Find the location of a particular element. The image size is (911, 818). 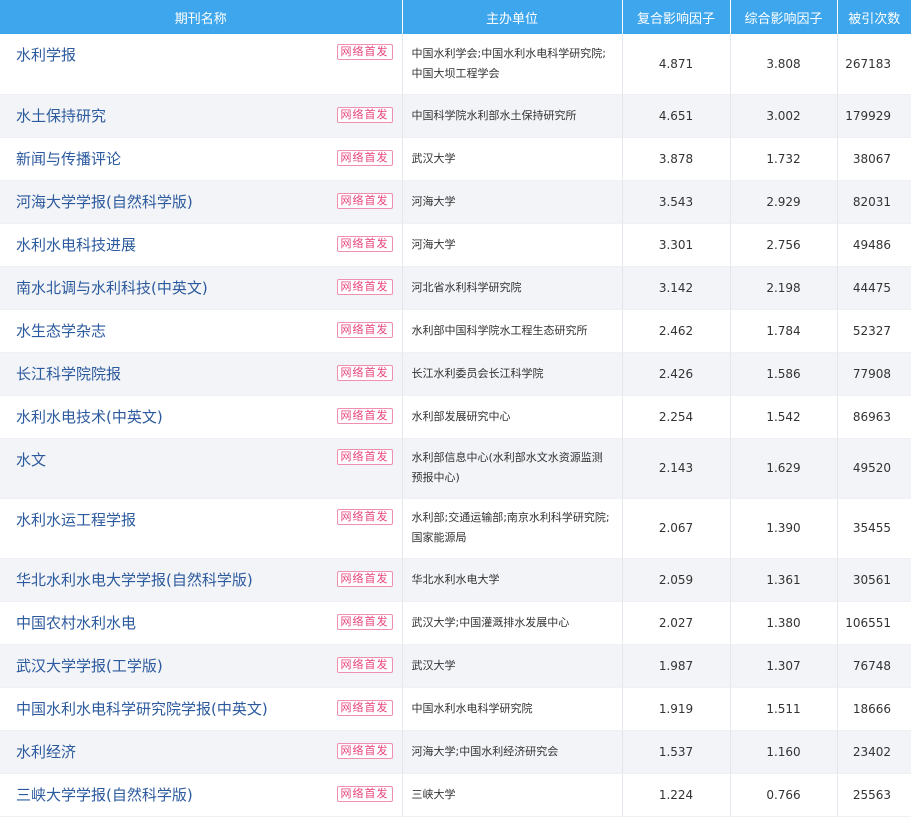

organizer-cell: 三峡大学 is located at coordinates (512, 795).